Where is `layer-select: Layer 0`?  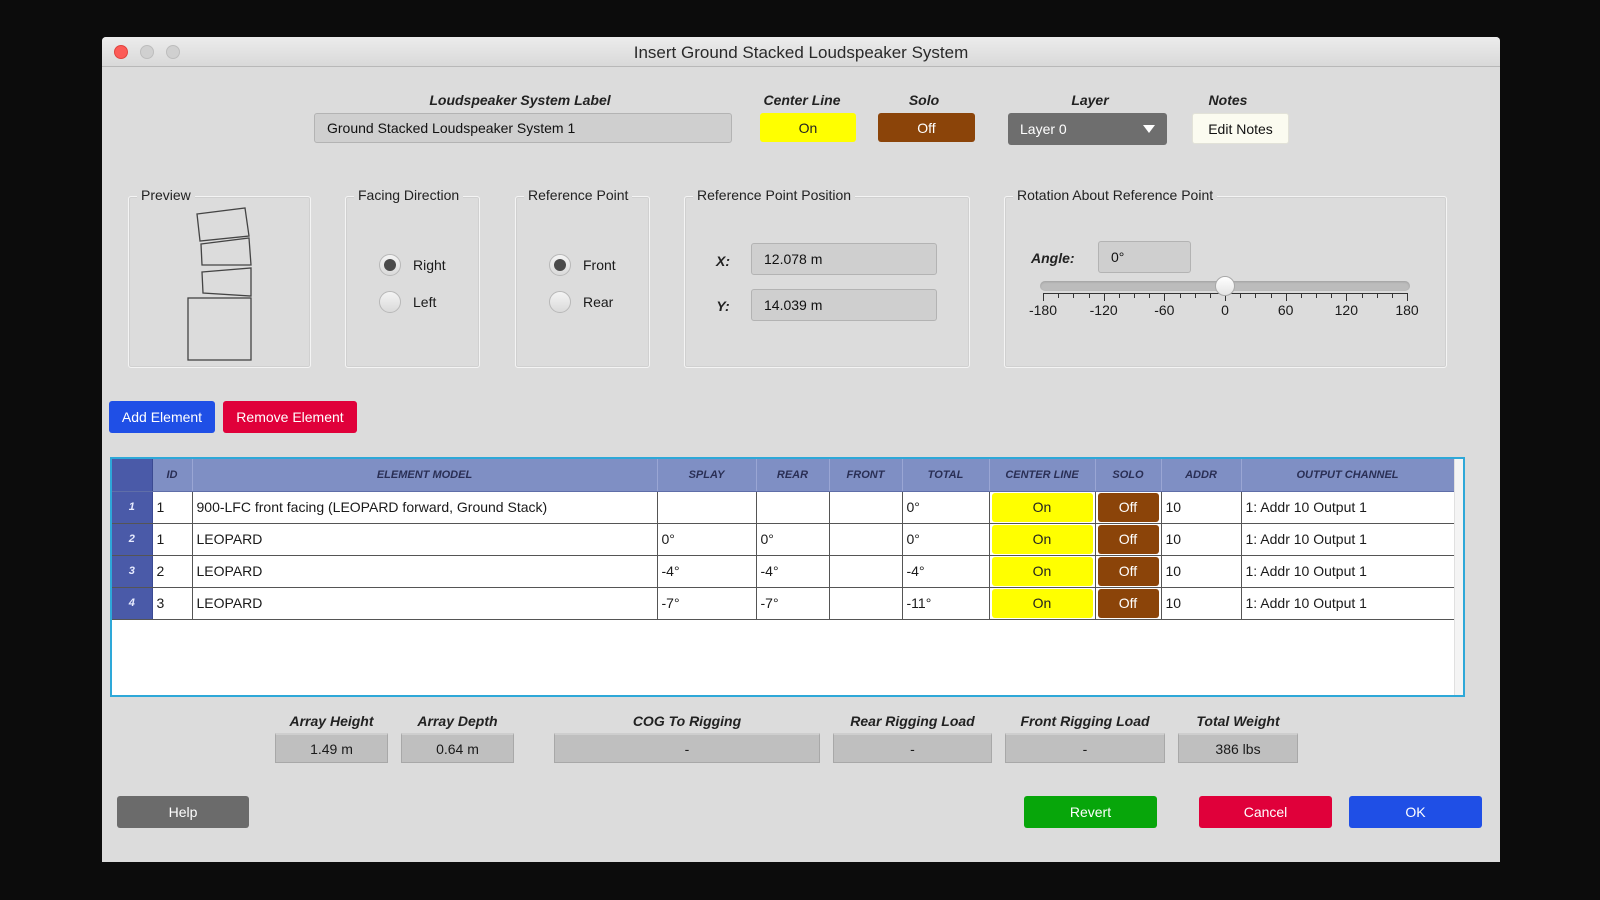 layer-select: Layer 0 is located at coordinates (1087, 129).